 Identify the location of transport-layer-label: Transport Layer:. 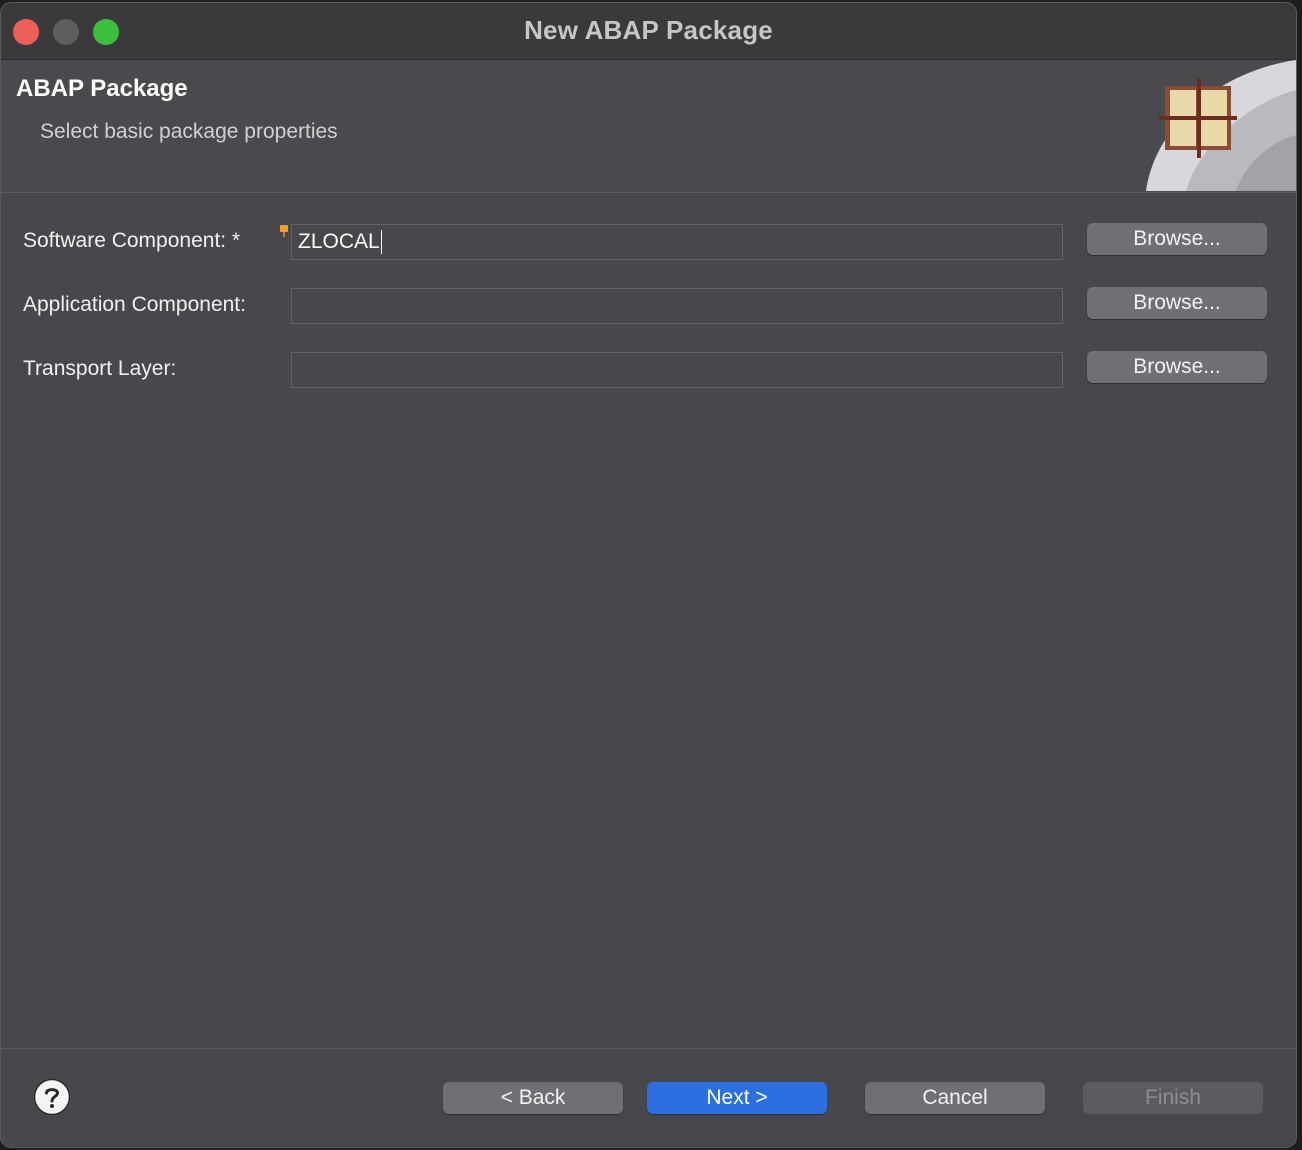
(100, 368).